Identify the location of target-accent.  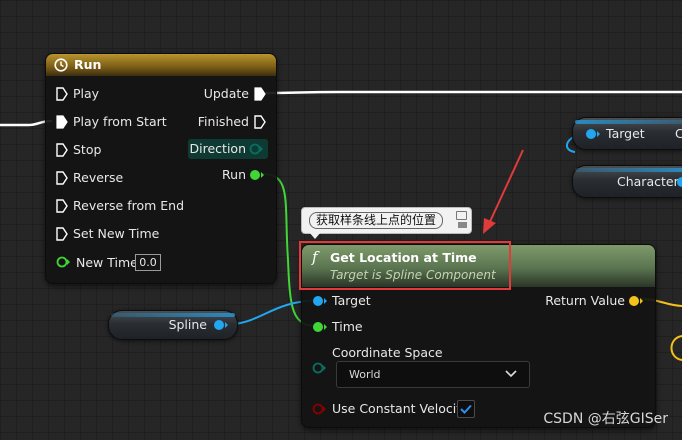
(628, 122).